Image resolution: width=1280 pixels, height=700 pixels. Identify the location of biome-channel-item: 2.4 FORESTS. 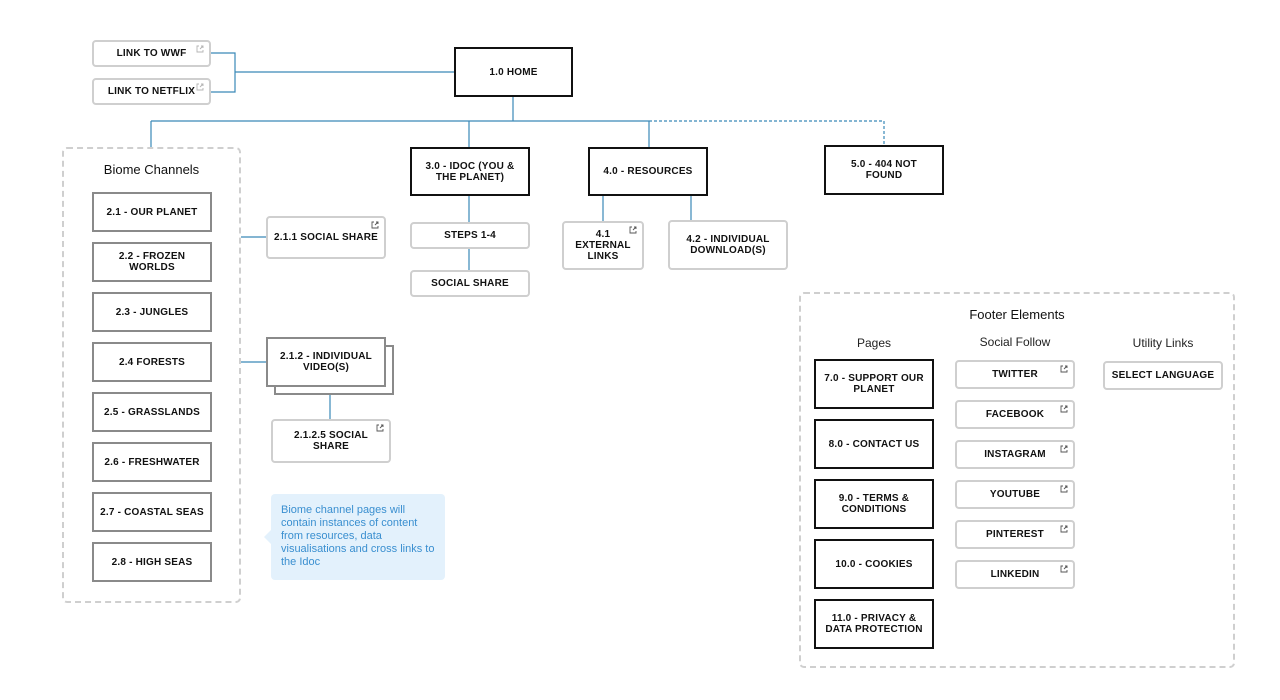
(152, 362).